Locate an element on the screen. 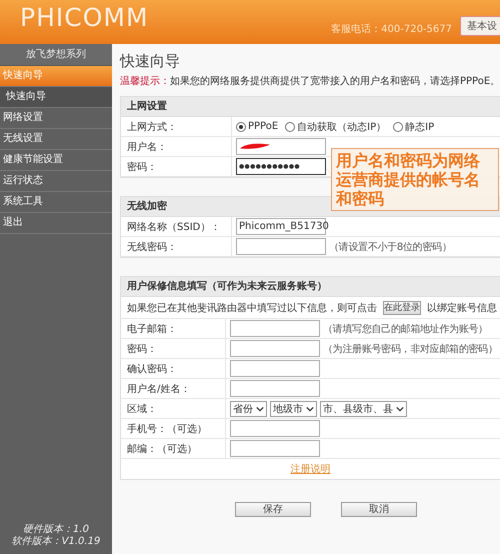  hint-label: 温馨提示： is located at coordinates (145, 81).